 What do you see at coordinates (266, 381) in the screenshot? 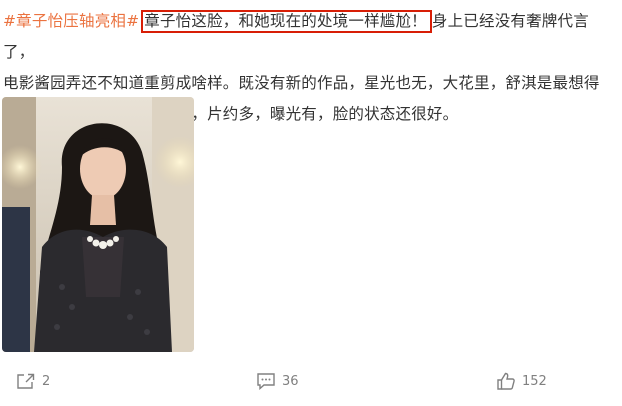
I see `comment-icon` at bounding box center [266, 381].